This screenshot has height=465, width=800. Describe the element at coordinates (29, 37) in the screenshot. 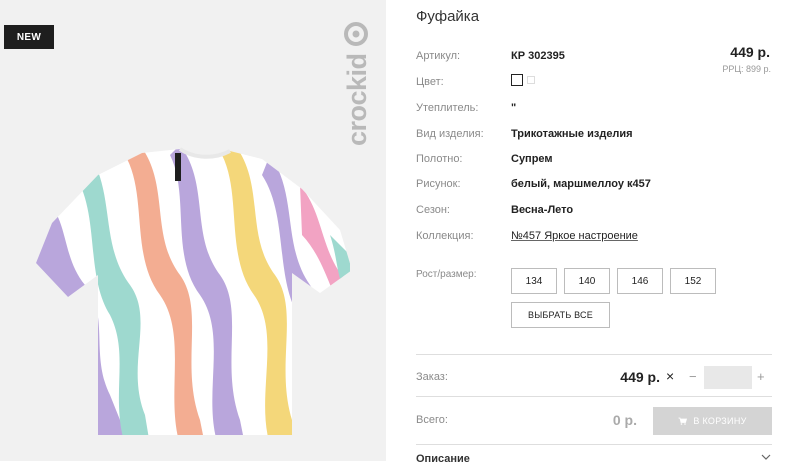

I see `new-badge: NEW` at that location.